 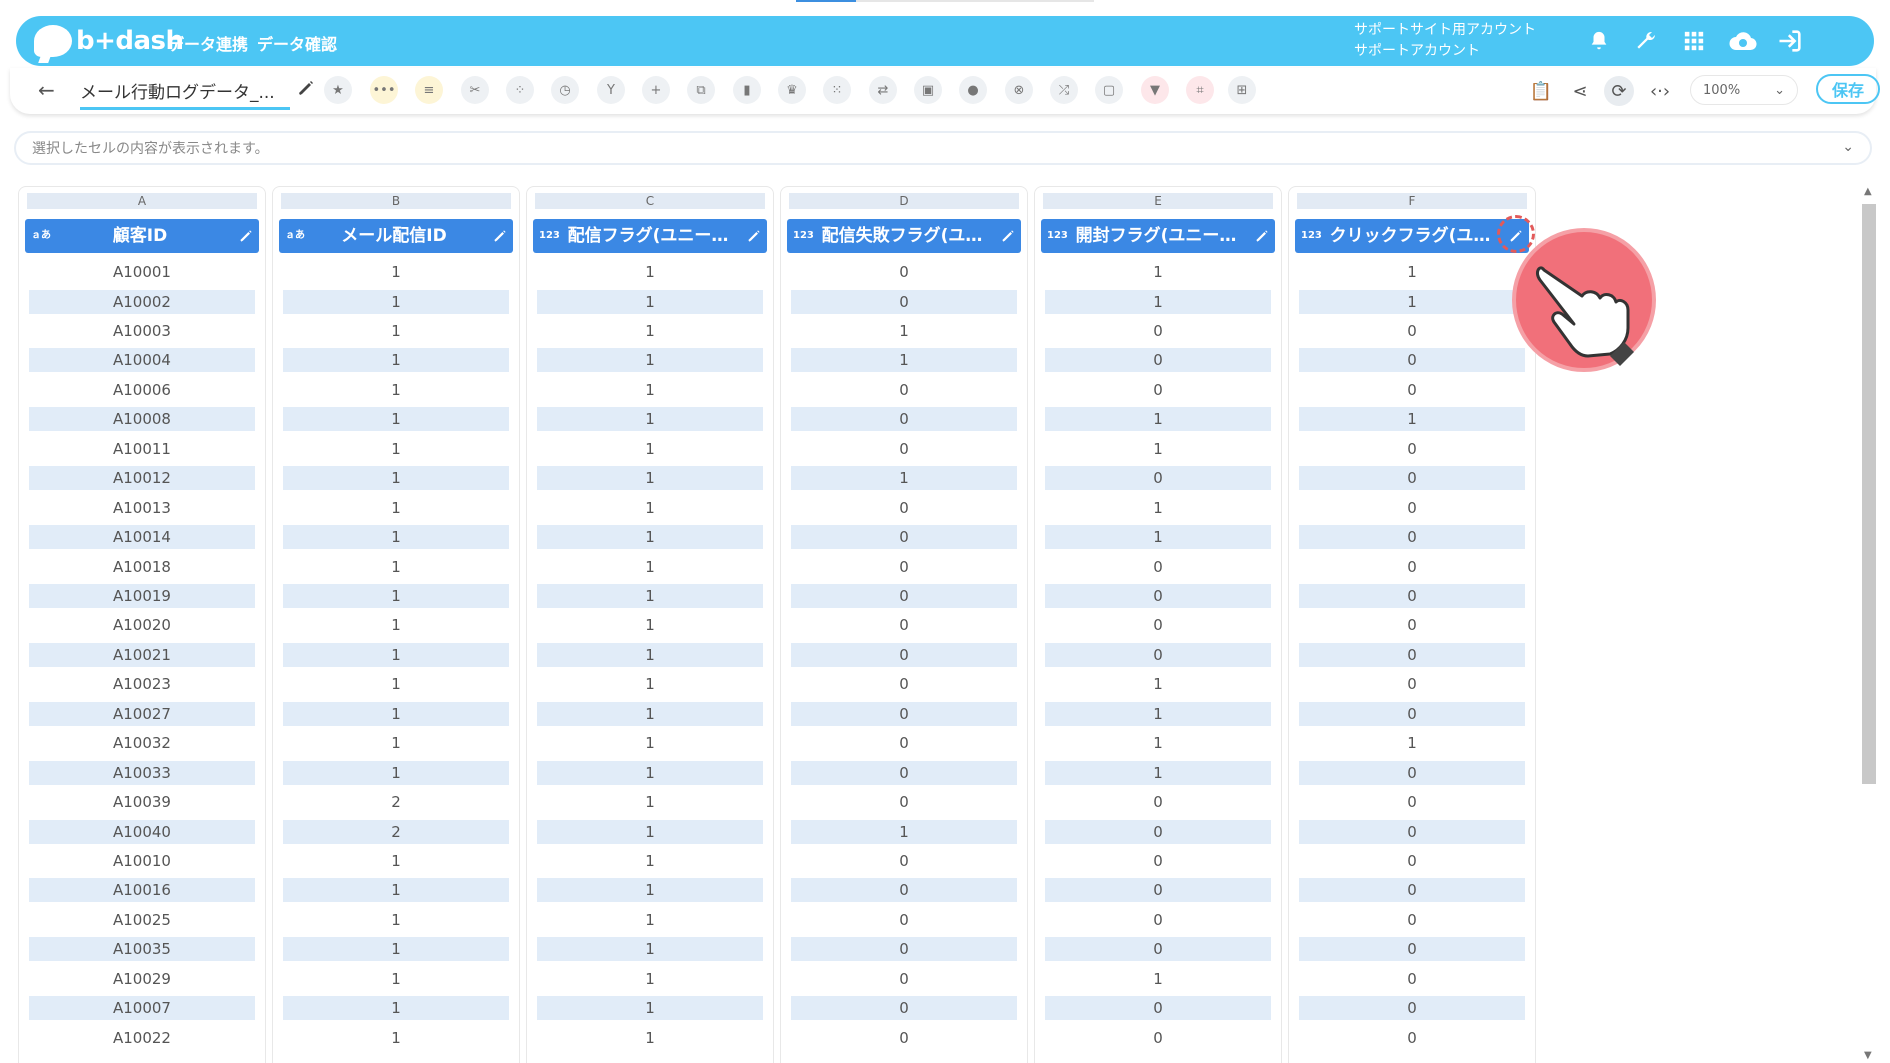 I want to click on table-cell: A10002, so click(x=142, y=301).